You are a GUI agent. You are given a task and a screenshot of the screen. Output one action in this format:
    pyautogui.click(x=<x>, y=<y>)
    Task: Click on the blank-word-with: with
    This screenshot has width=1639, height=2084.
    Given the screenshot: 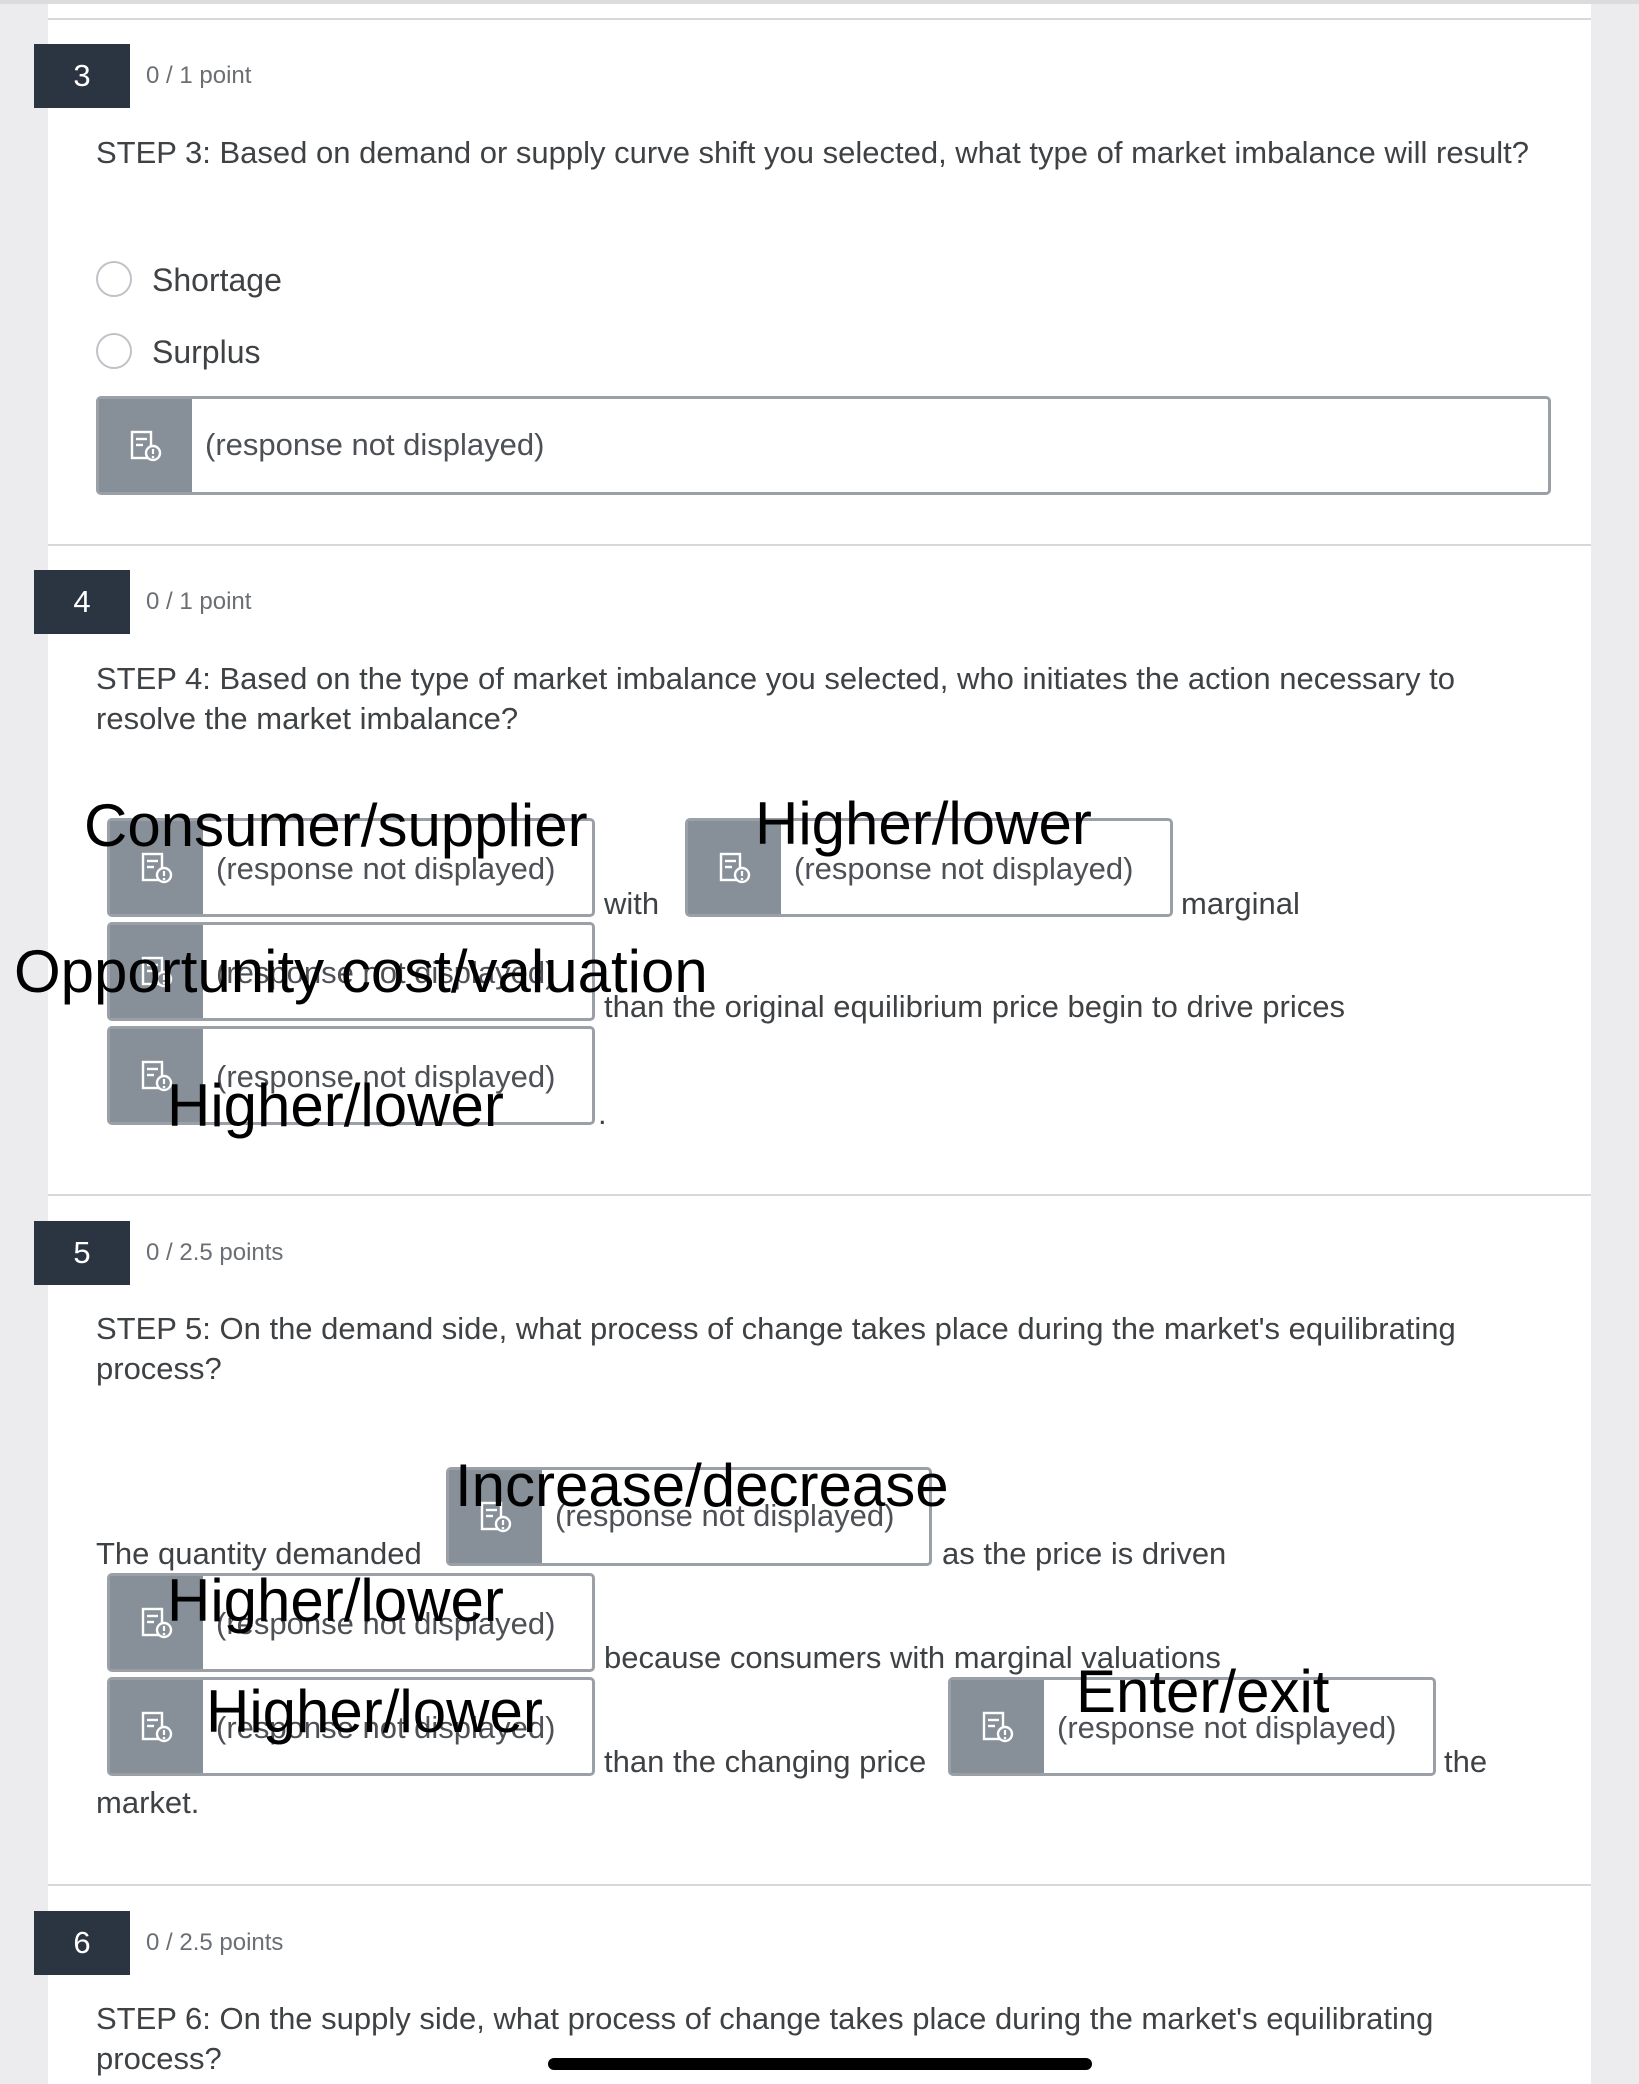 What is the action you would take?
    pyautogui.click(x=632, y=903)
    